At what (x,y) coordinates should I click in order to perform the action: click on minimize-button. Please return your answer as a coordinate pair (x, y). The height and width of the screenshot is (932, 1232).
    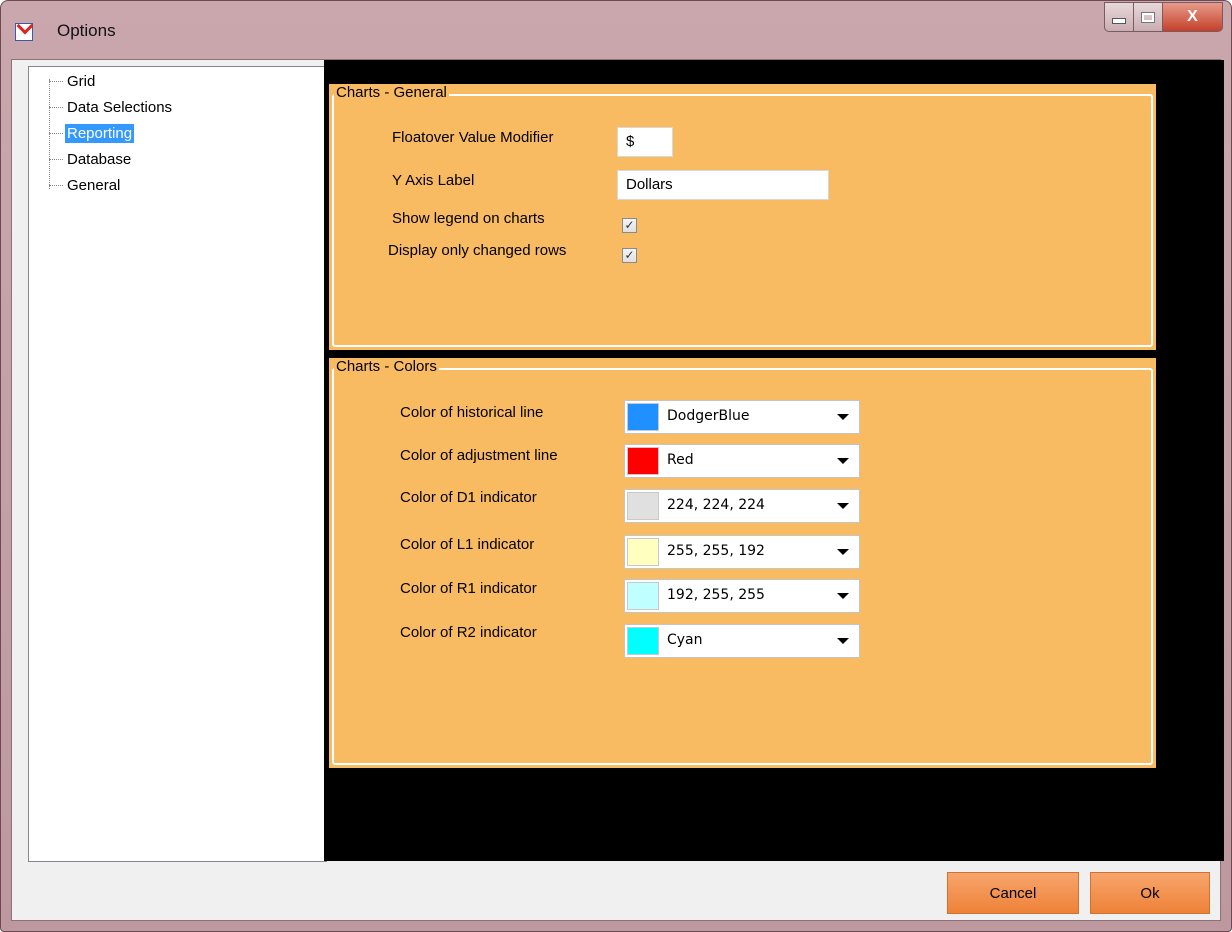
    Looking at the image, I should click on (1119, 17).